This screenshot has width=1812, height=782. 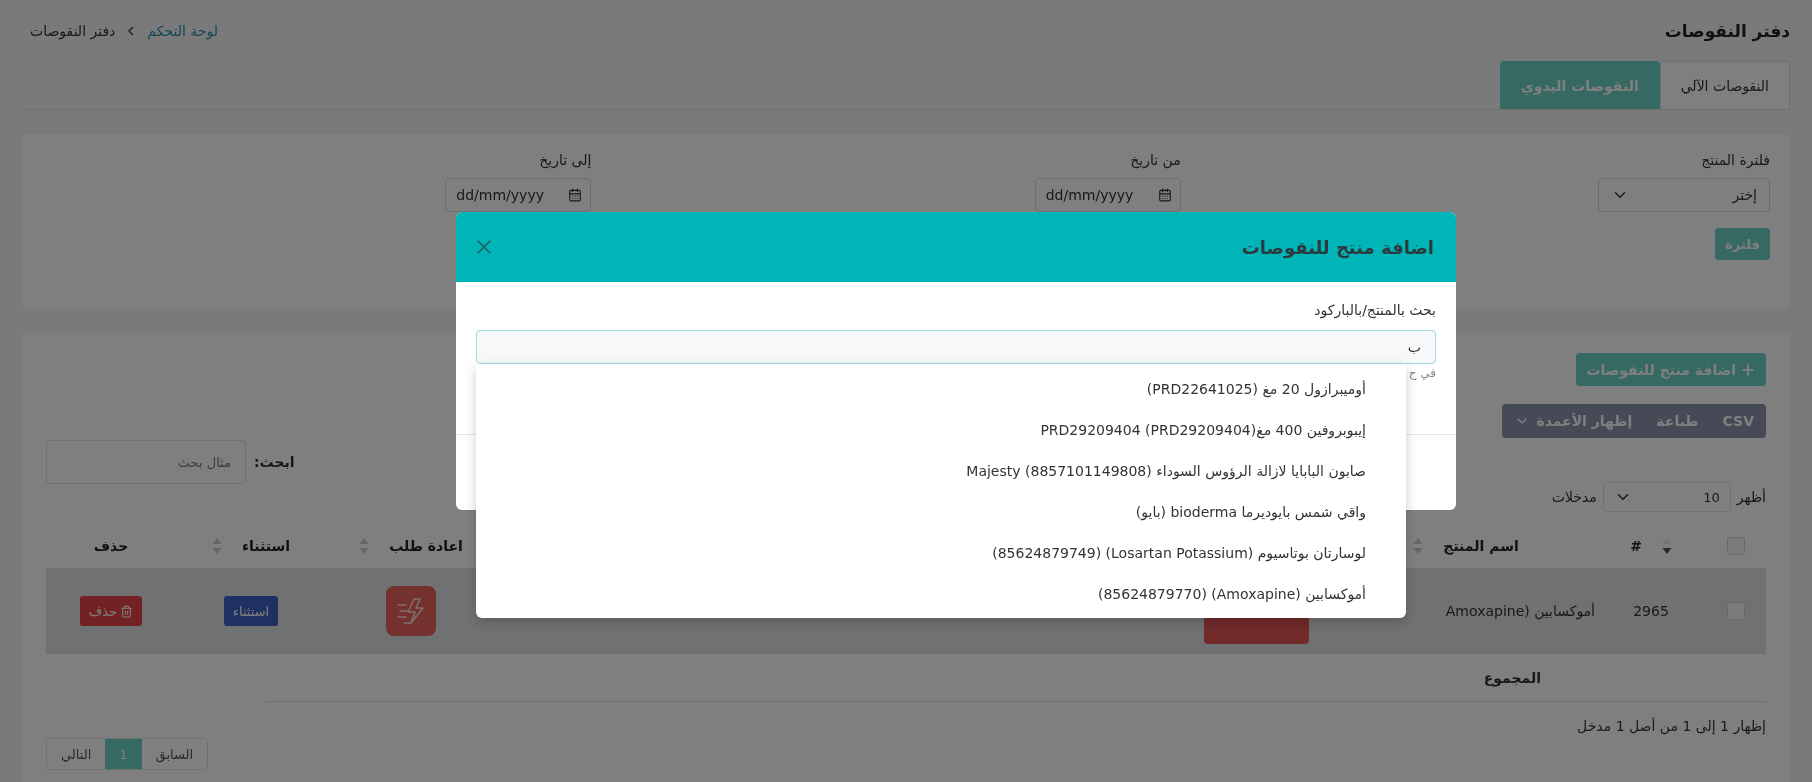 I want to click on exception-button: استثناء, so click(x=251, y=611).